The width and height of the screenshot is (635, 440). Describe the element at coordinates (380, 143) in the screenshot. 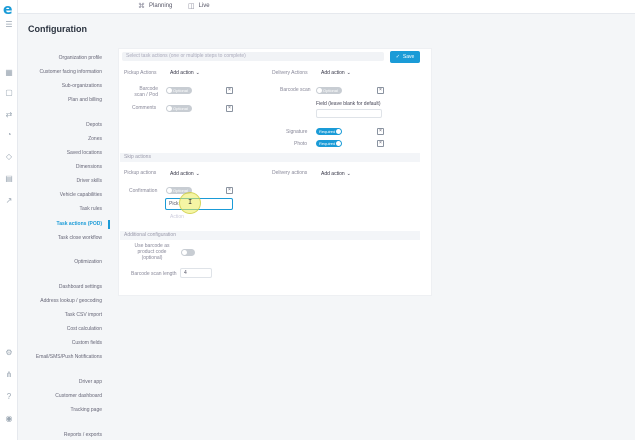

I see `delivery-photo-remove-icon: ×` at that location.